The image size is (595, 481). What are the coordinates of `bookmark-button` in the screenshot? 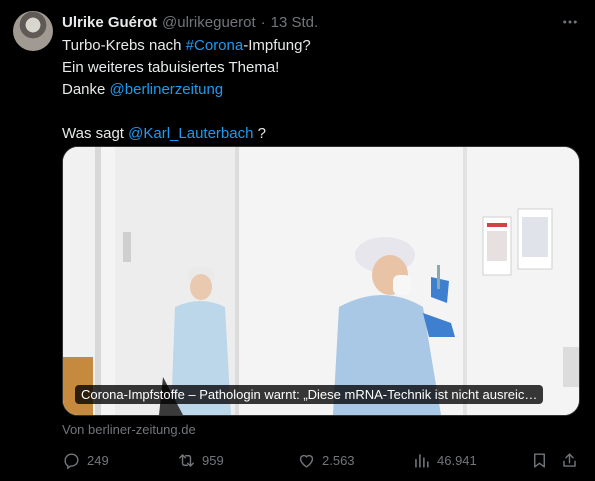 It's located at (539, 460).